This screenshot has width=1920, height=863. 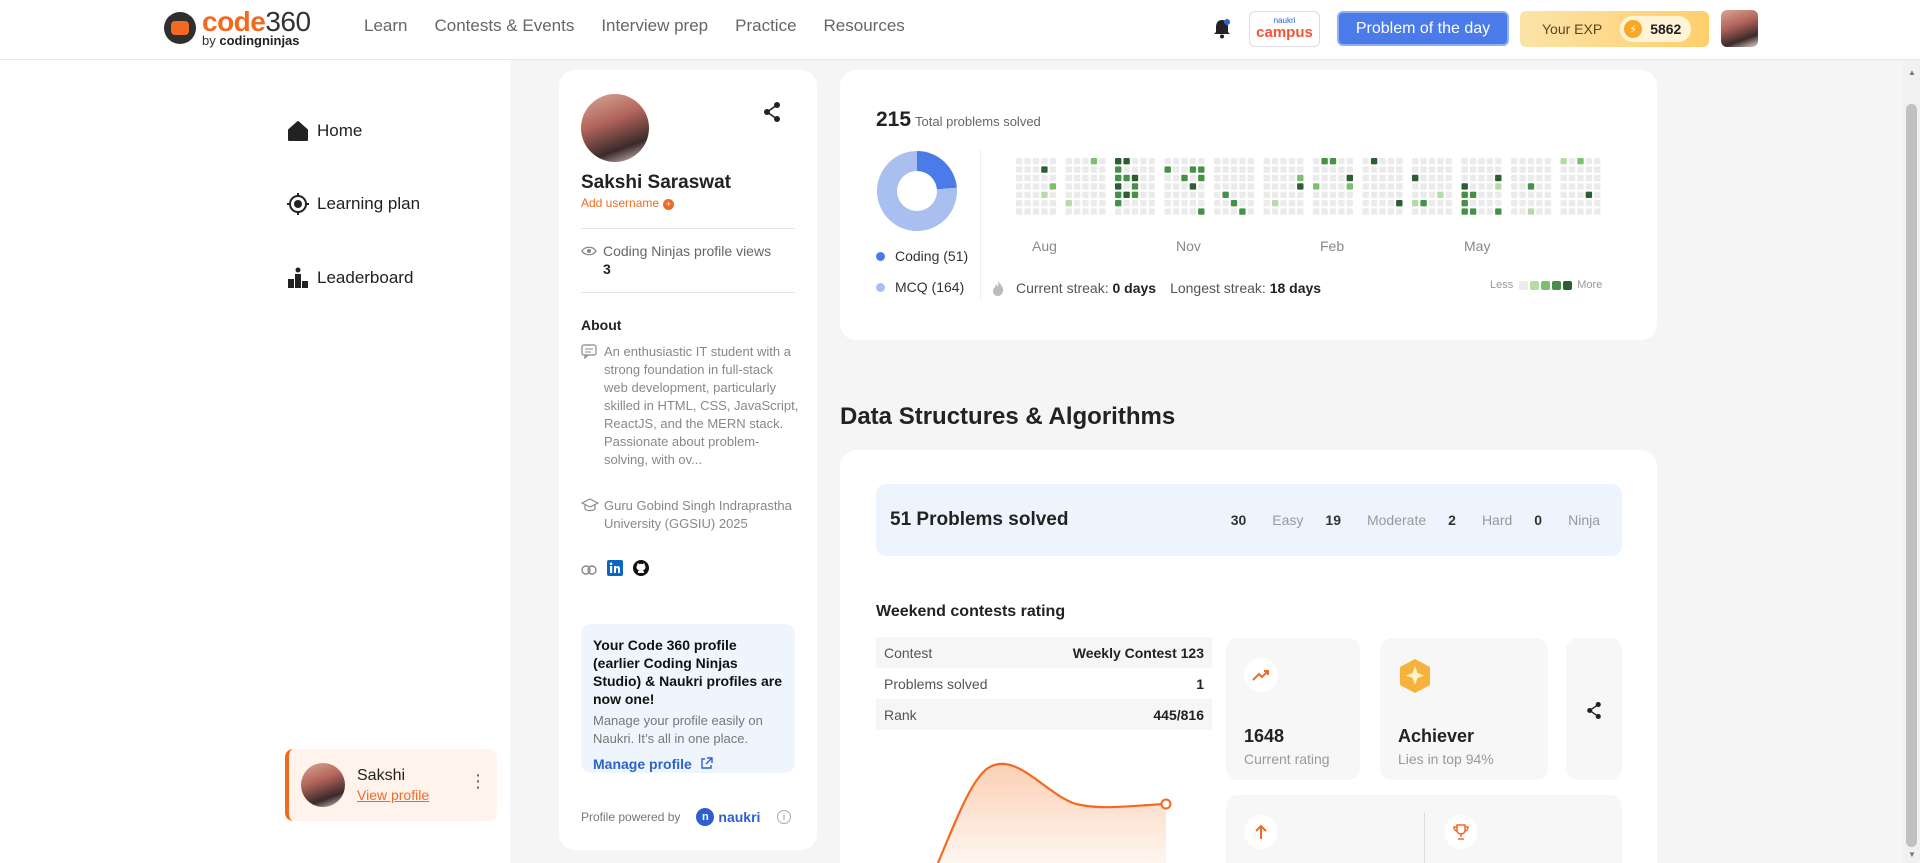 What do you see at coordinates (654, 26) in the screenshot?
I see `nav-interview-prep: Interview prep` at bounding box center [654, 26].